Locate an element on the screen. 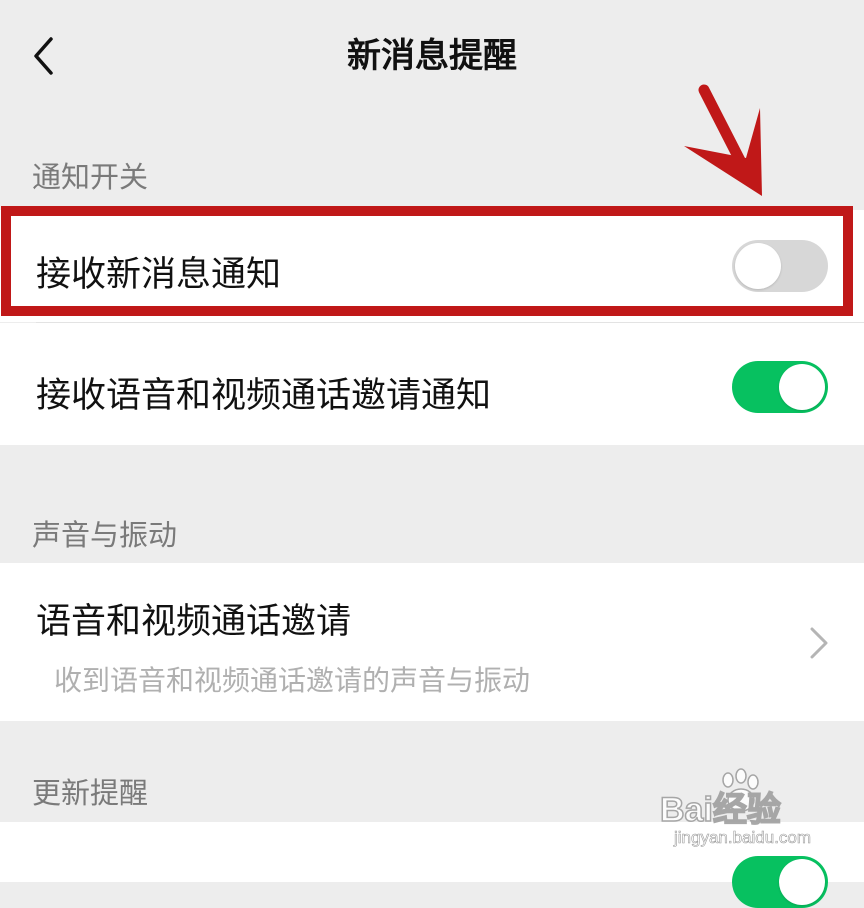  setting-row-update-reminder is located at coordinates (432, 865).